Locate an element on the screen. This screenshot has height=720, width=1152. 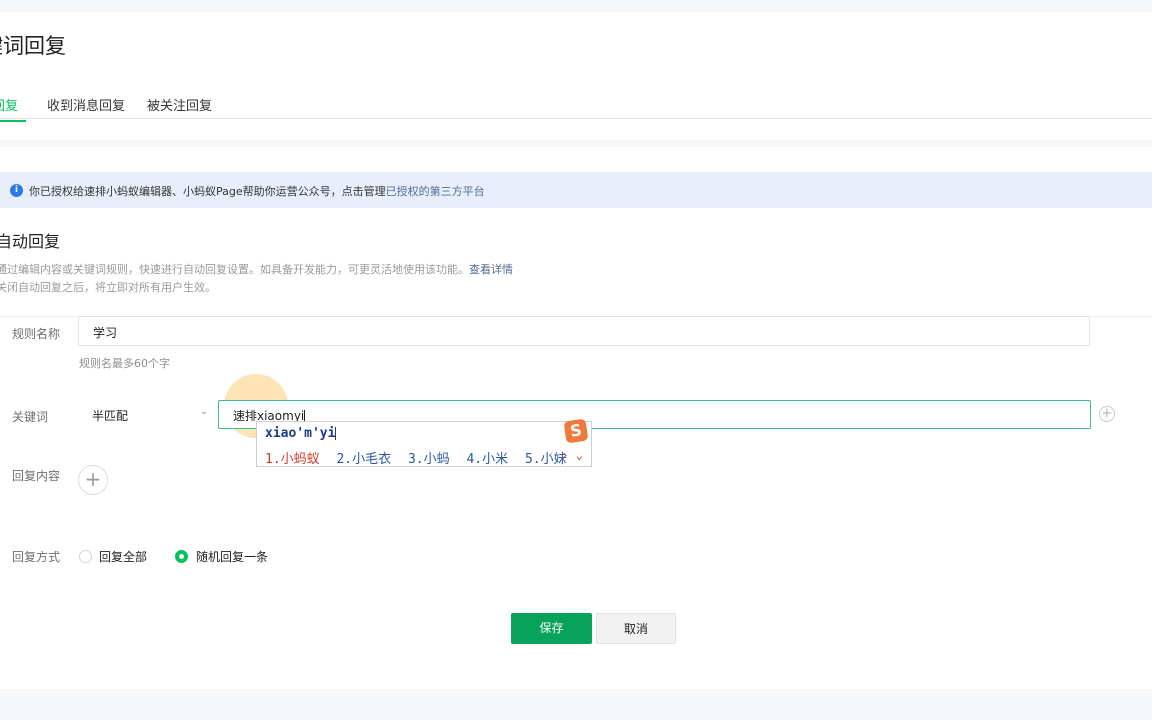
keyword-label: 关键词 is located at coordinates (30, 417).